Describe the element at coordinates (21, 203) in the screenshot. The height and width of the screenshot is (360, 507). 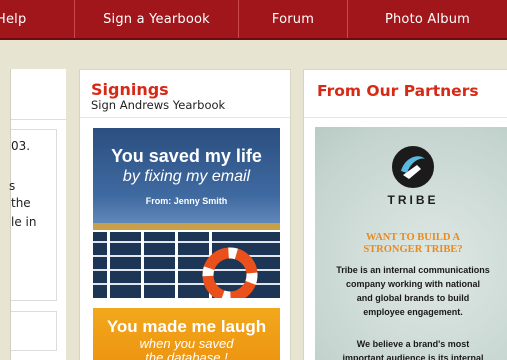
I see `left-text-fragment: the` at that location.